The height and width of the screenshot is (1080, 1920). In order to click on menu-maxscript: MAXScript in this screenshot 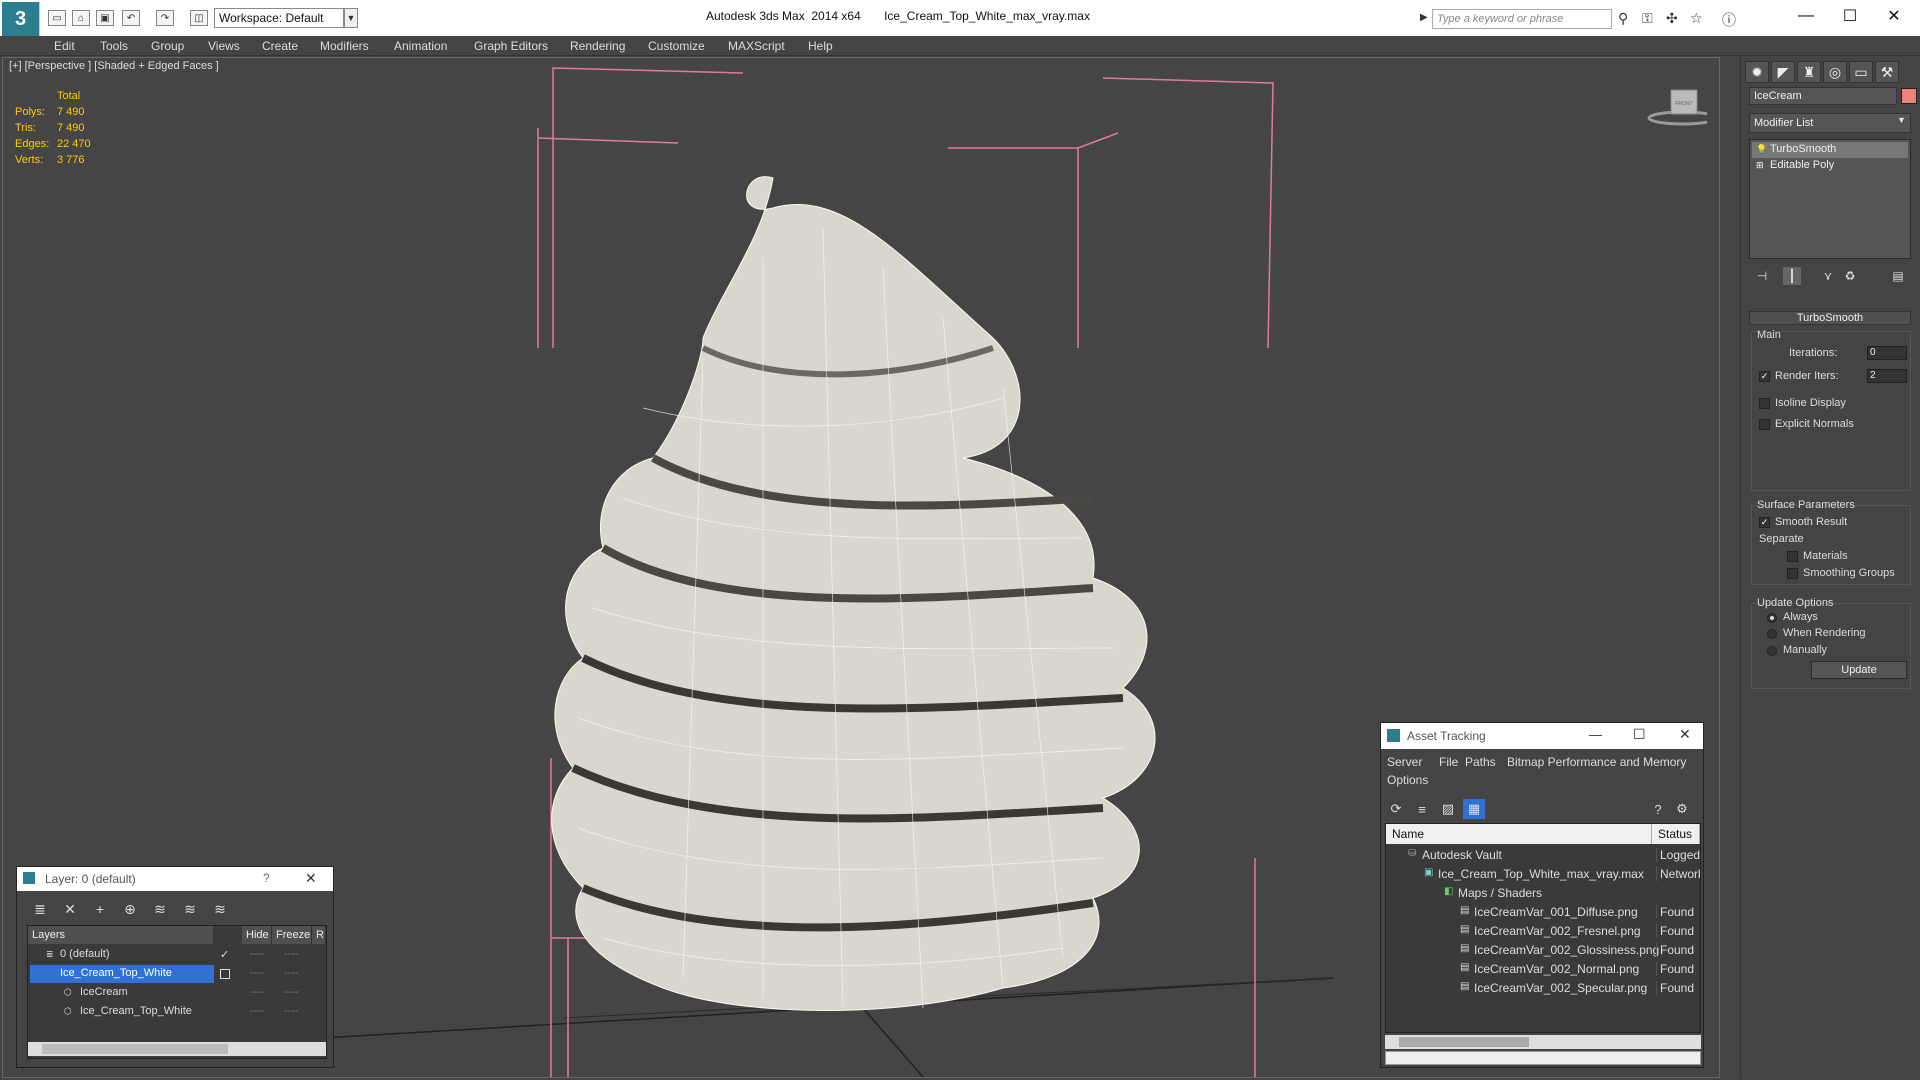, I will do `click(756, 46)`.